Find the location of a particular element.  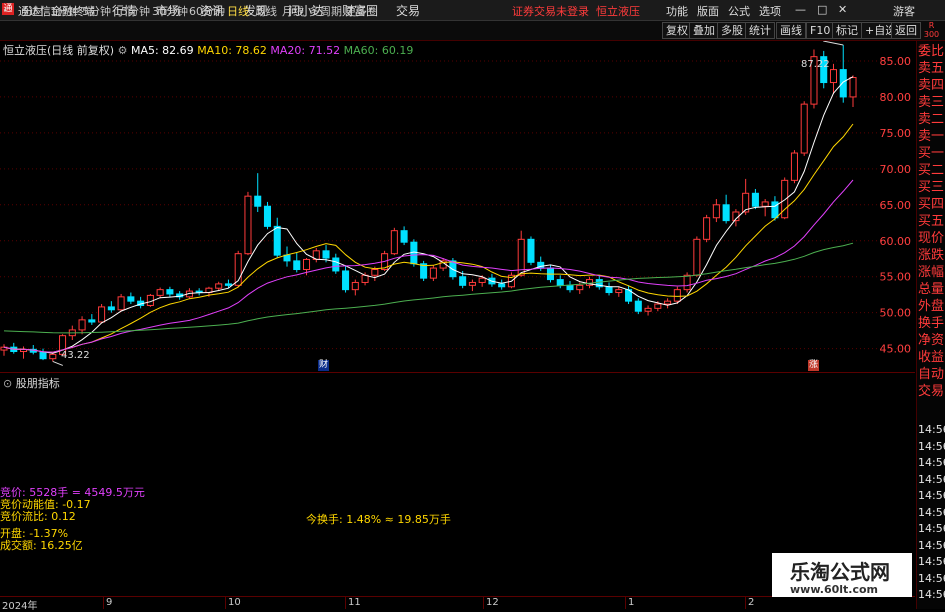

side-panel-item: 现价 is located at coordinates (931, 238).